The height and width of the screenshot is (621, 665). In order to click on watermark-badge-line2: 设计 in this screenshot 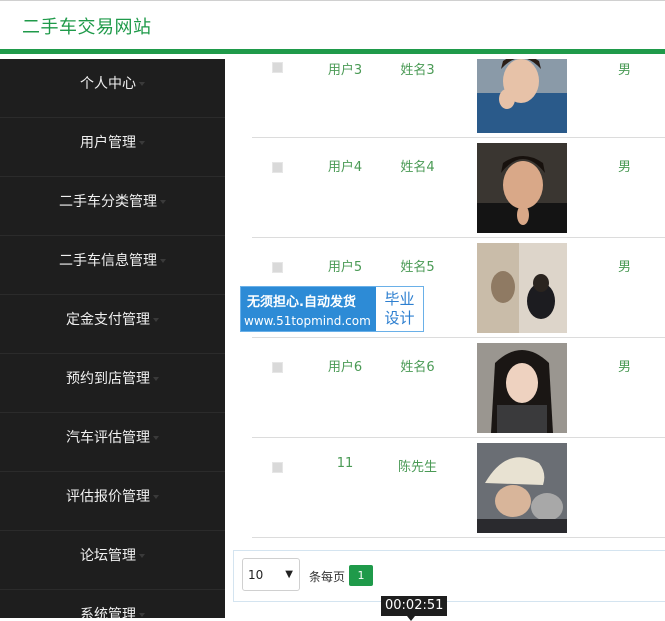, I will do `click(399, 318)`.